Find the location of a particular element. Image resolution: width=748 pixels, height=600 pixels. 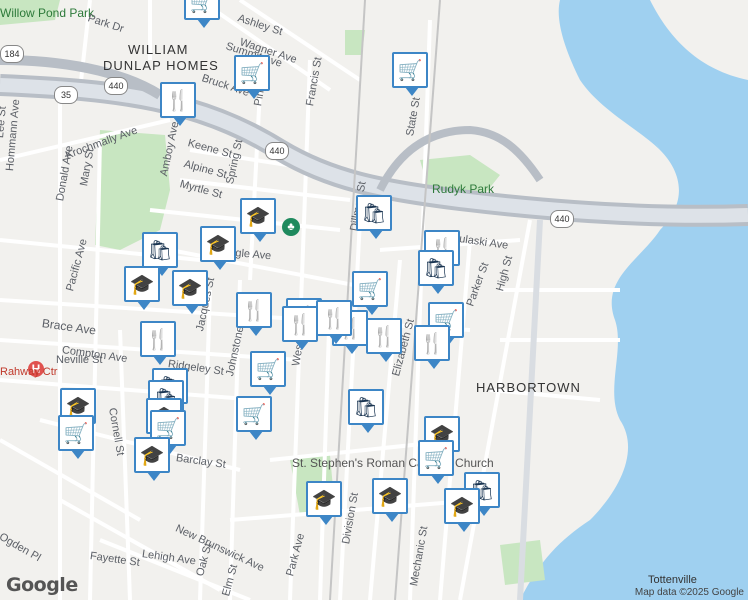

route-shield: 35 is located at coordinates (66, 95).